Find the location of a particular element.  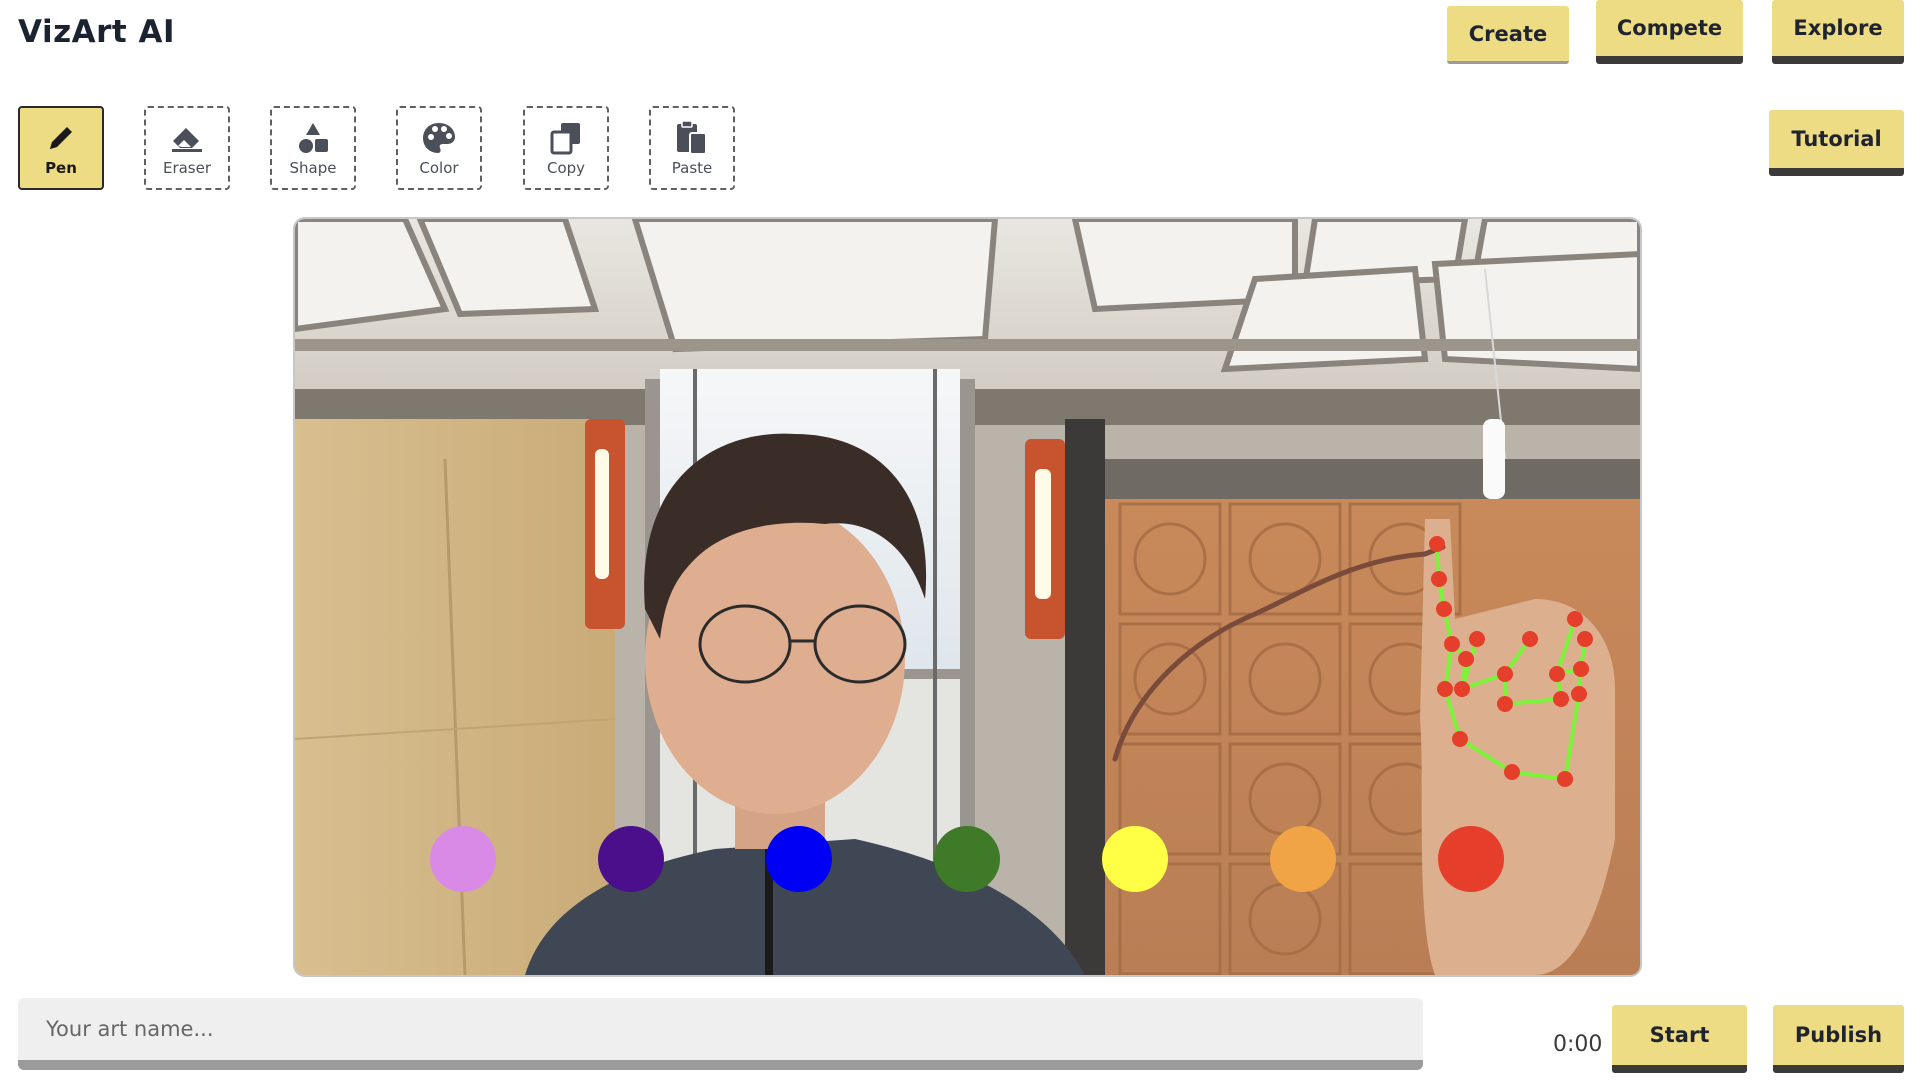

tool-label: Paste is located at coordinates (692, 168).